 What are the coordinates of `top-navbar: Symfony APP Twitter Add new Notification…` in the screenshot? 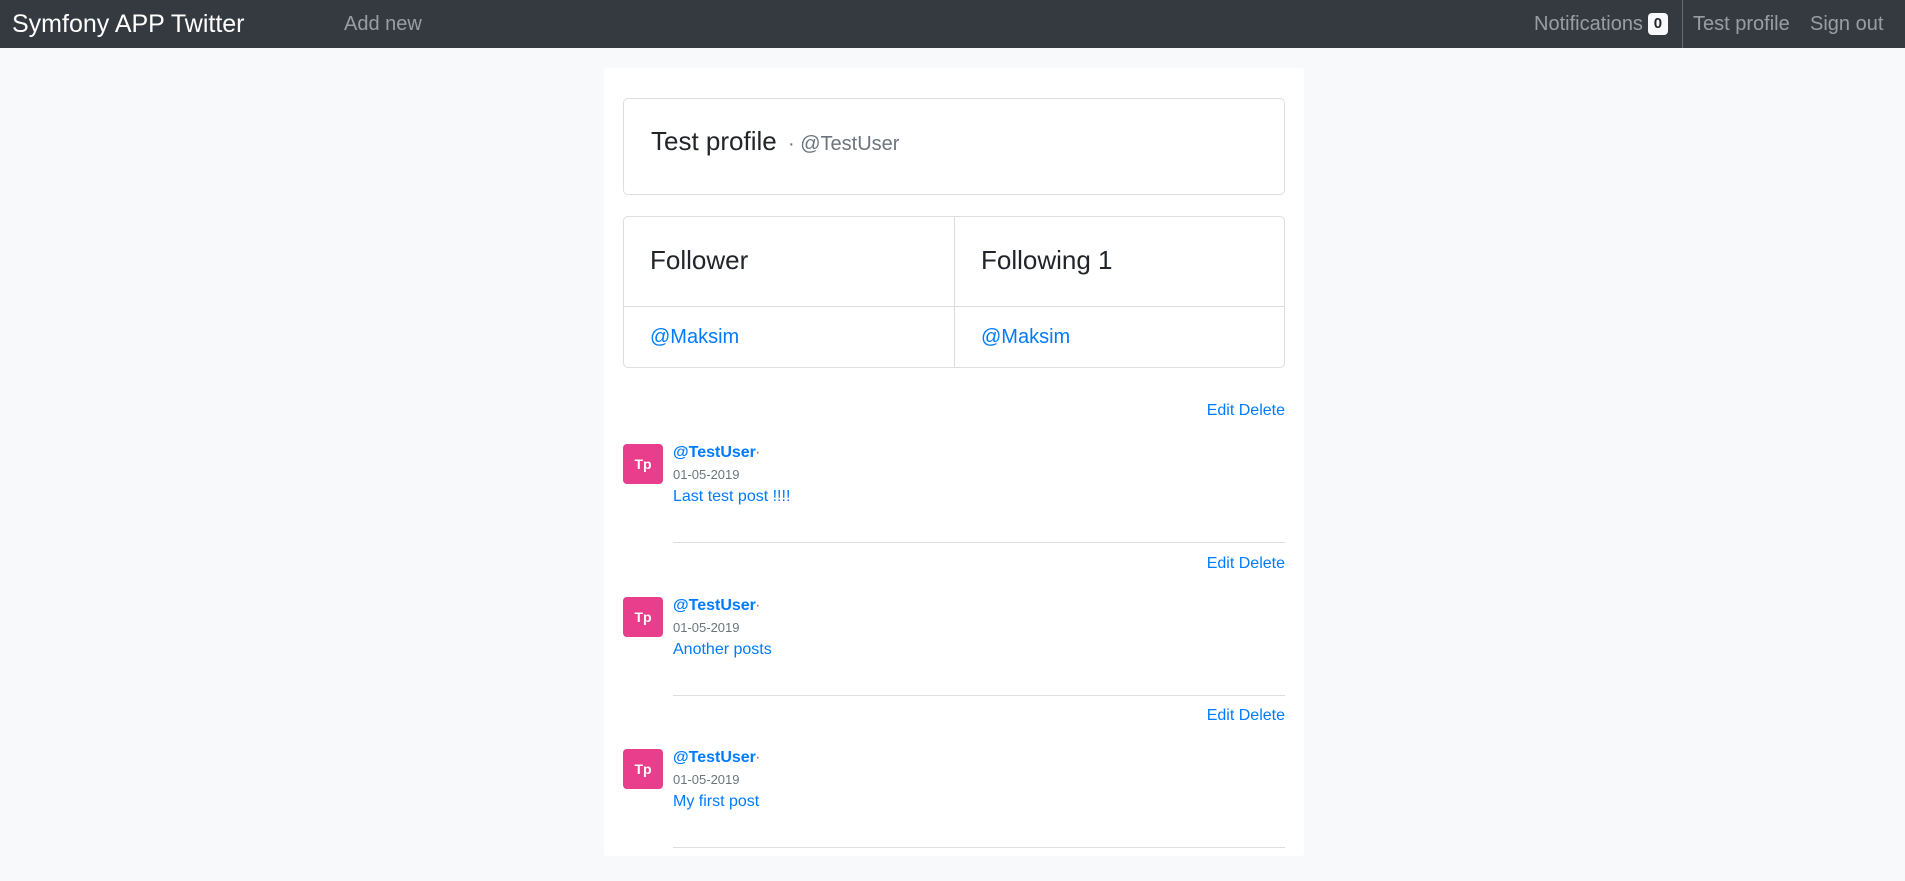 It's located at (952, 24).